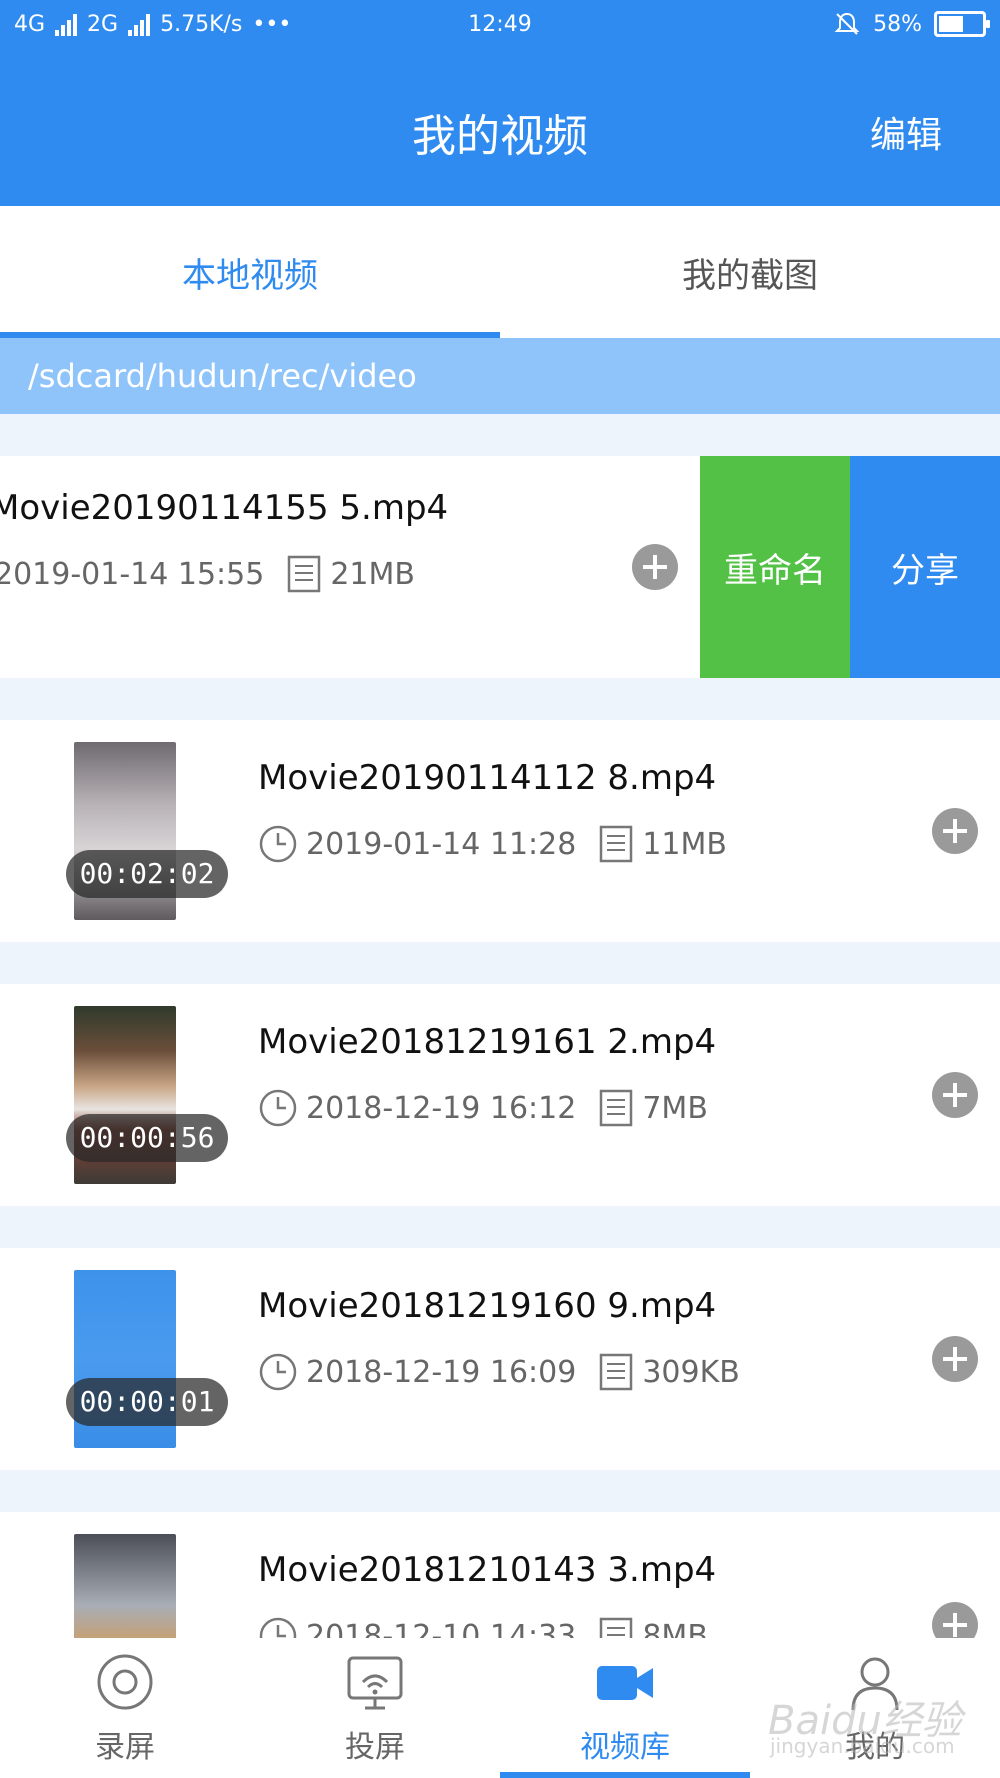 The width and height of the screenshot is (1000, 1778). I want to click on cast-icon, so click(375, 1683).